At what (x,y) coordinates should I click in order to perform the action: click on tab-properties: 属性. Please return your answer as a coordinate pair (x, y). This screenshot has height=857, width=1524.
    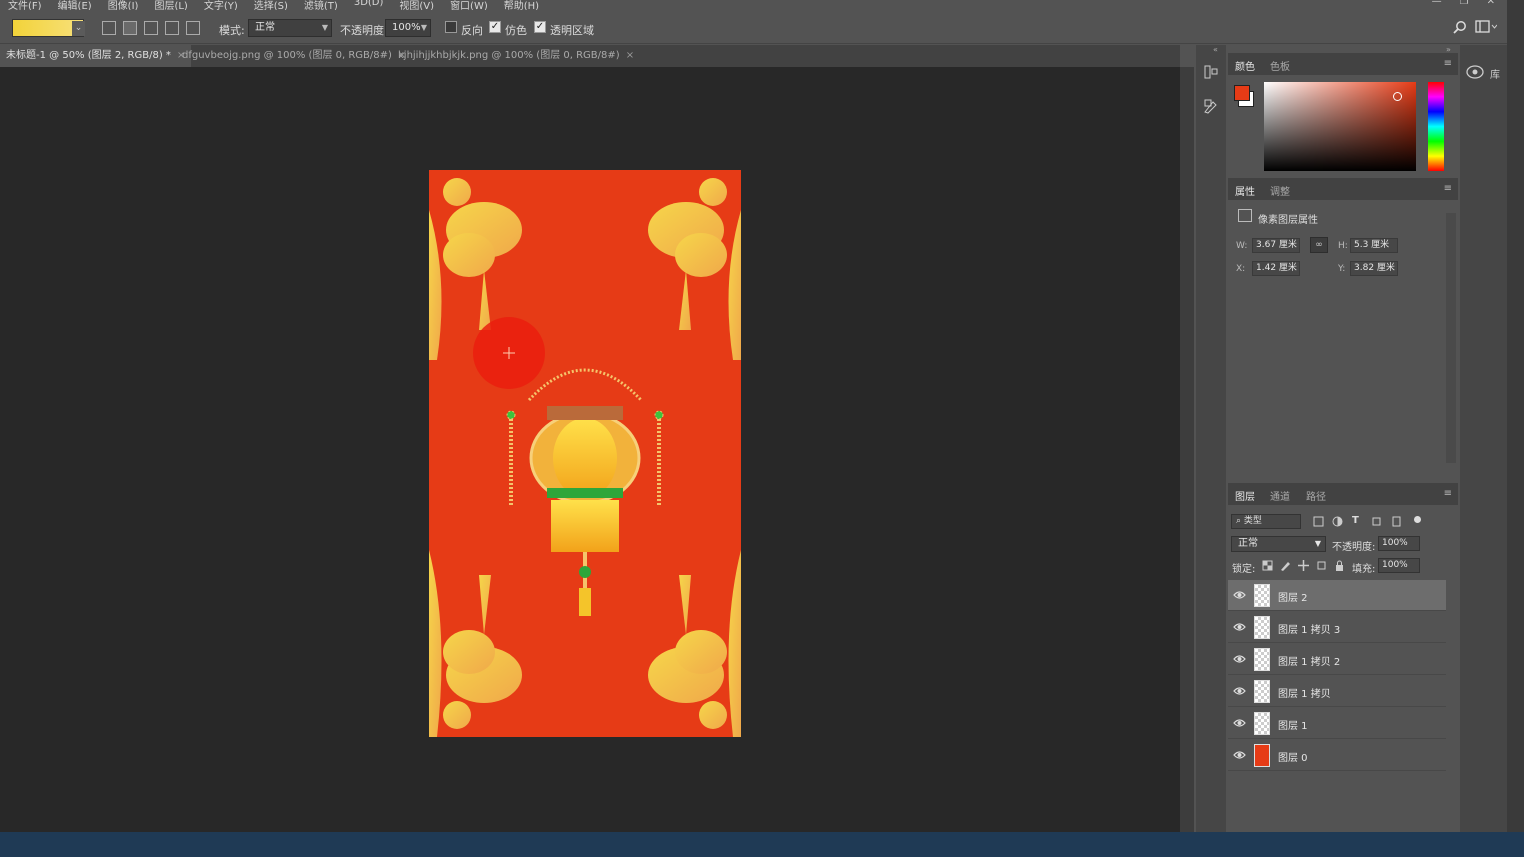
    Looking at the image, I should click on (1245, 190).